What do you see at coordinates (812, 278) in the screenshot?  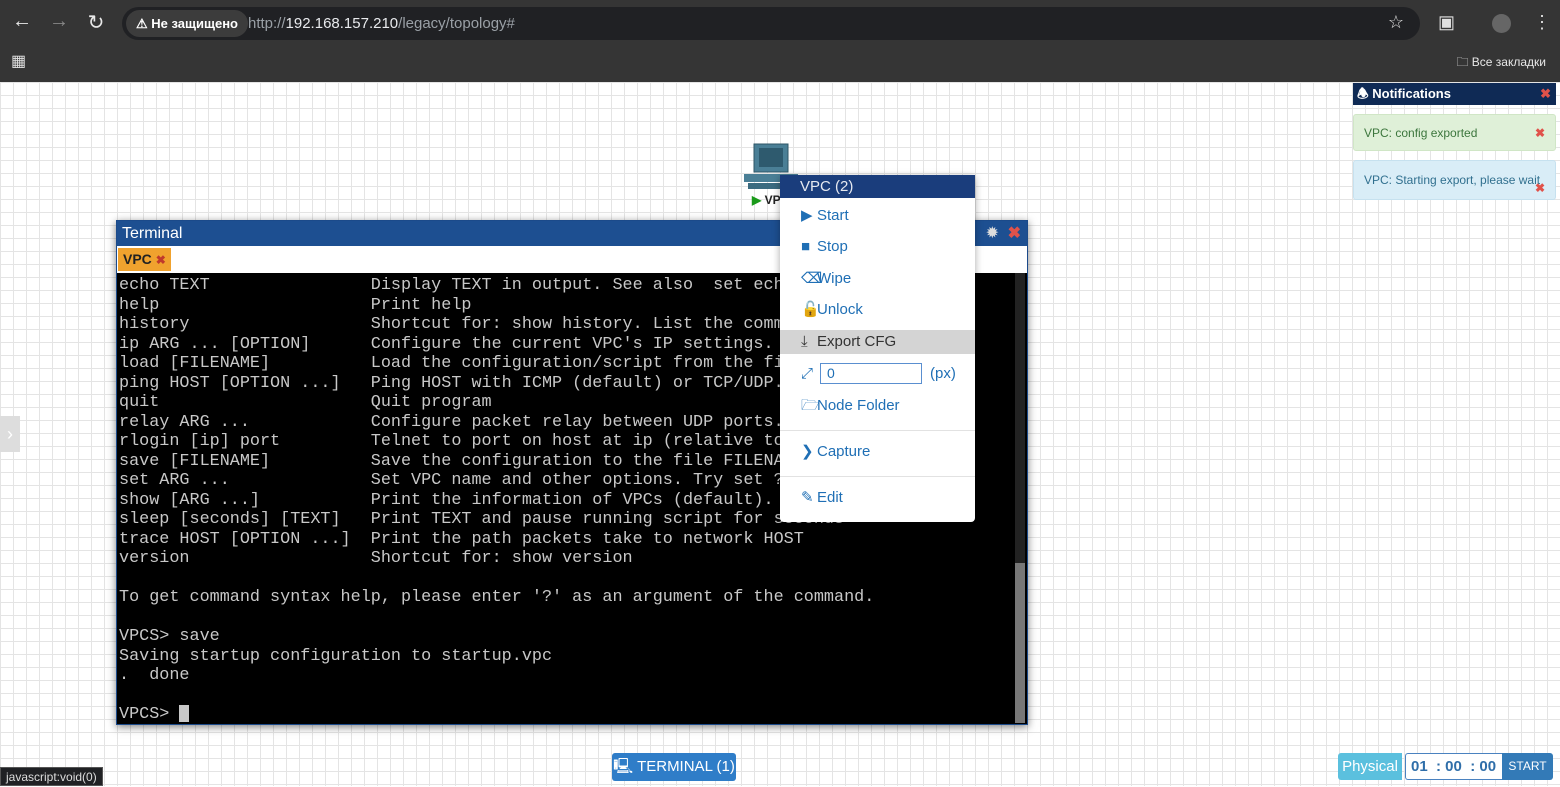 I see `eraser-icon: ⌫` at bounding box center [812, 278].